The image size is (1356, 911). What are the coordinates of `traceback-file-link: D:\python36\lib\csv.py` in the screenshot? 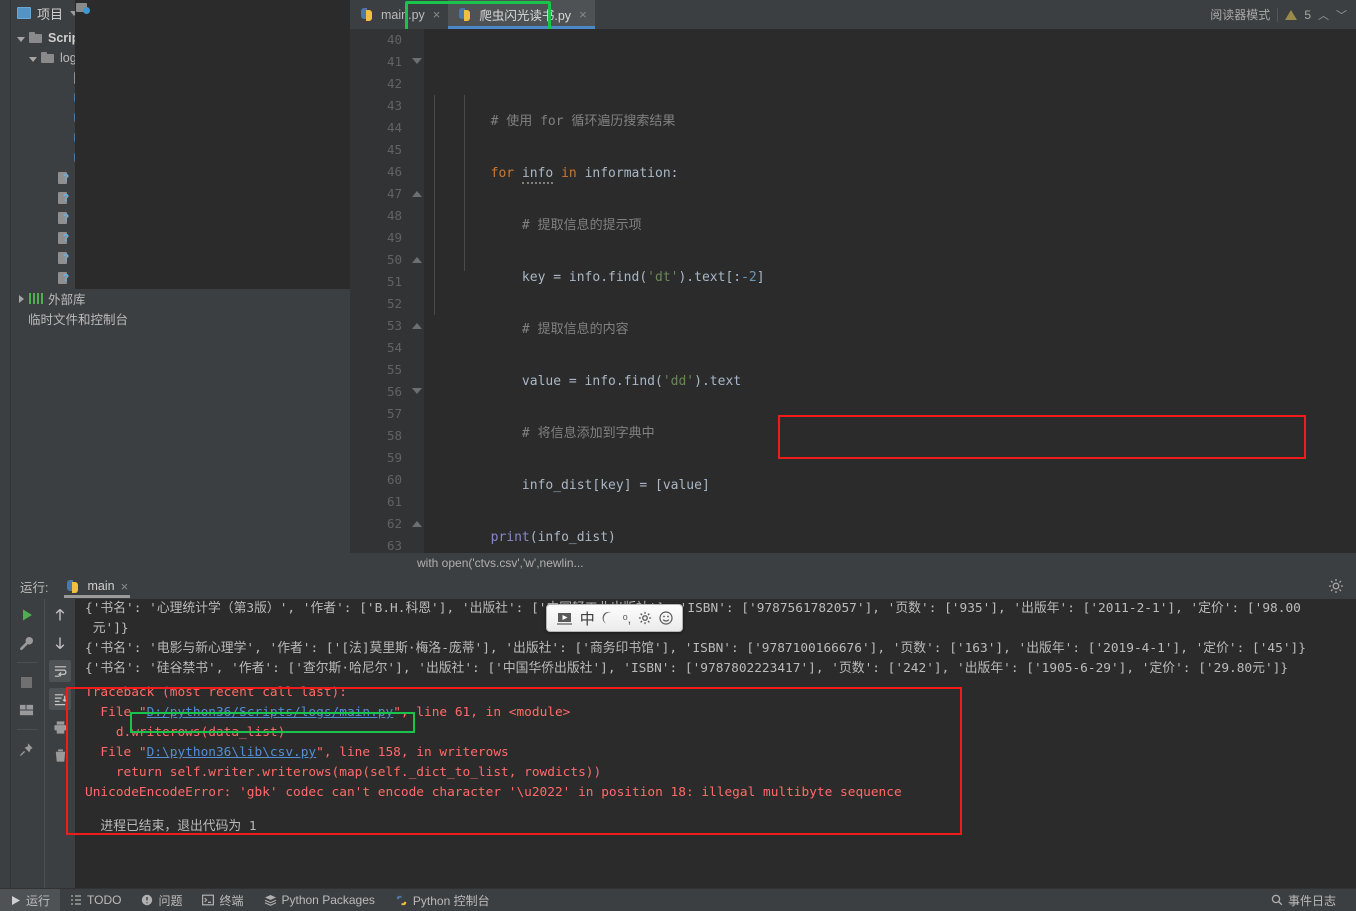 It's located at (232, 752).